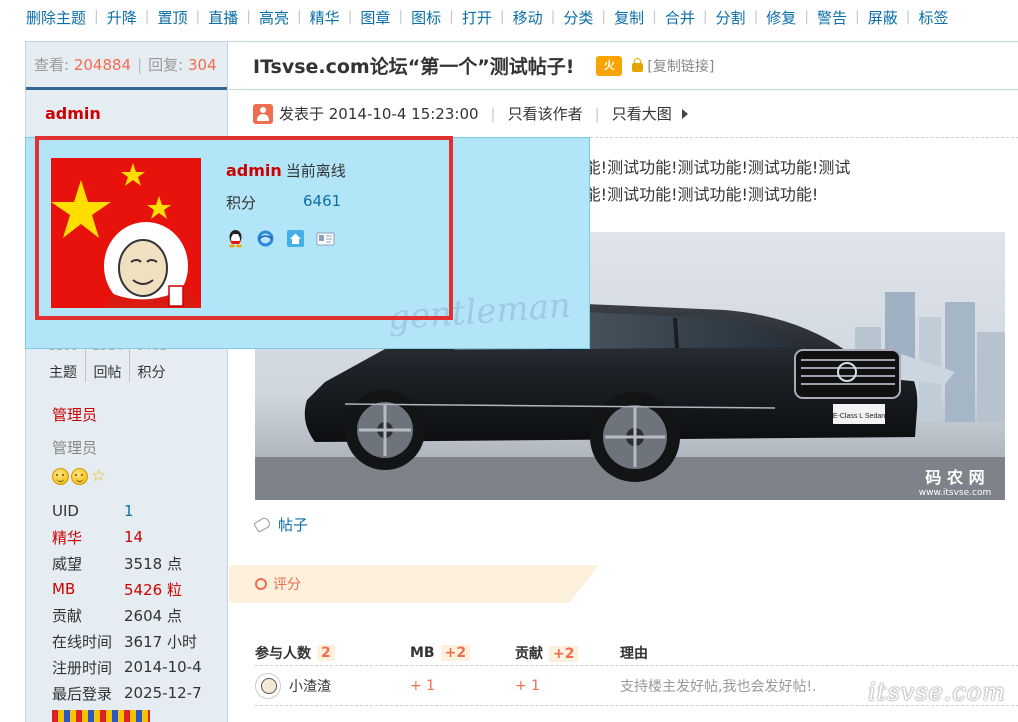 This screenshot has height=722, width=1018. Describe the element at coordinates (102, 64) in the screenshot. I see `views-count: 204884` at that location.